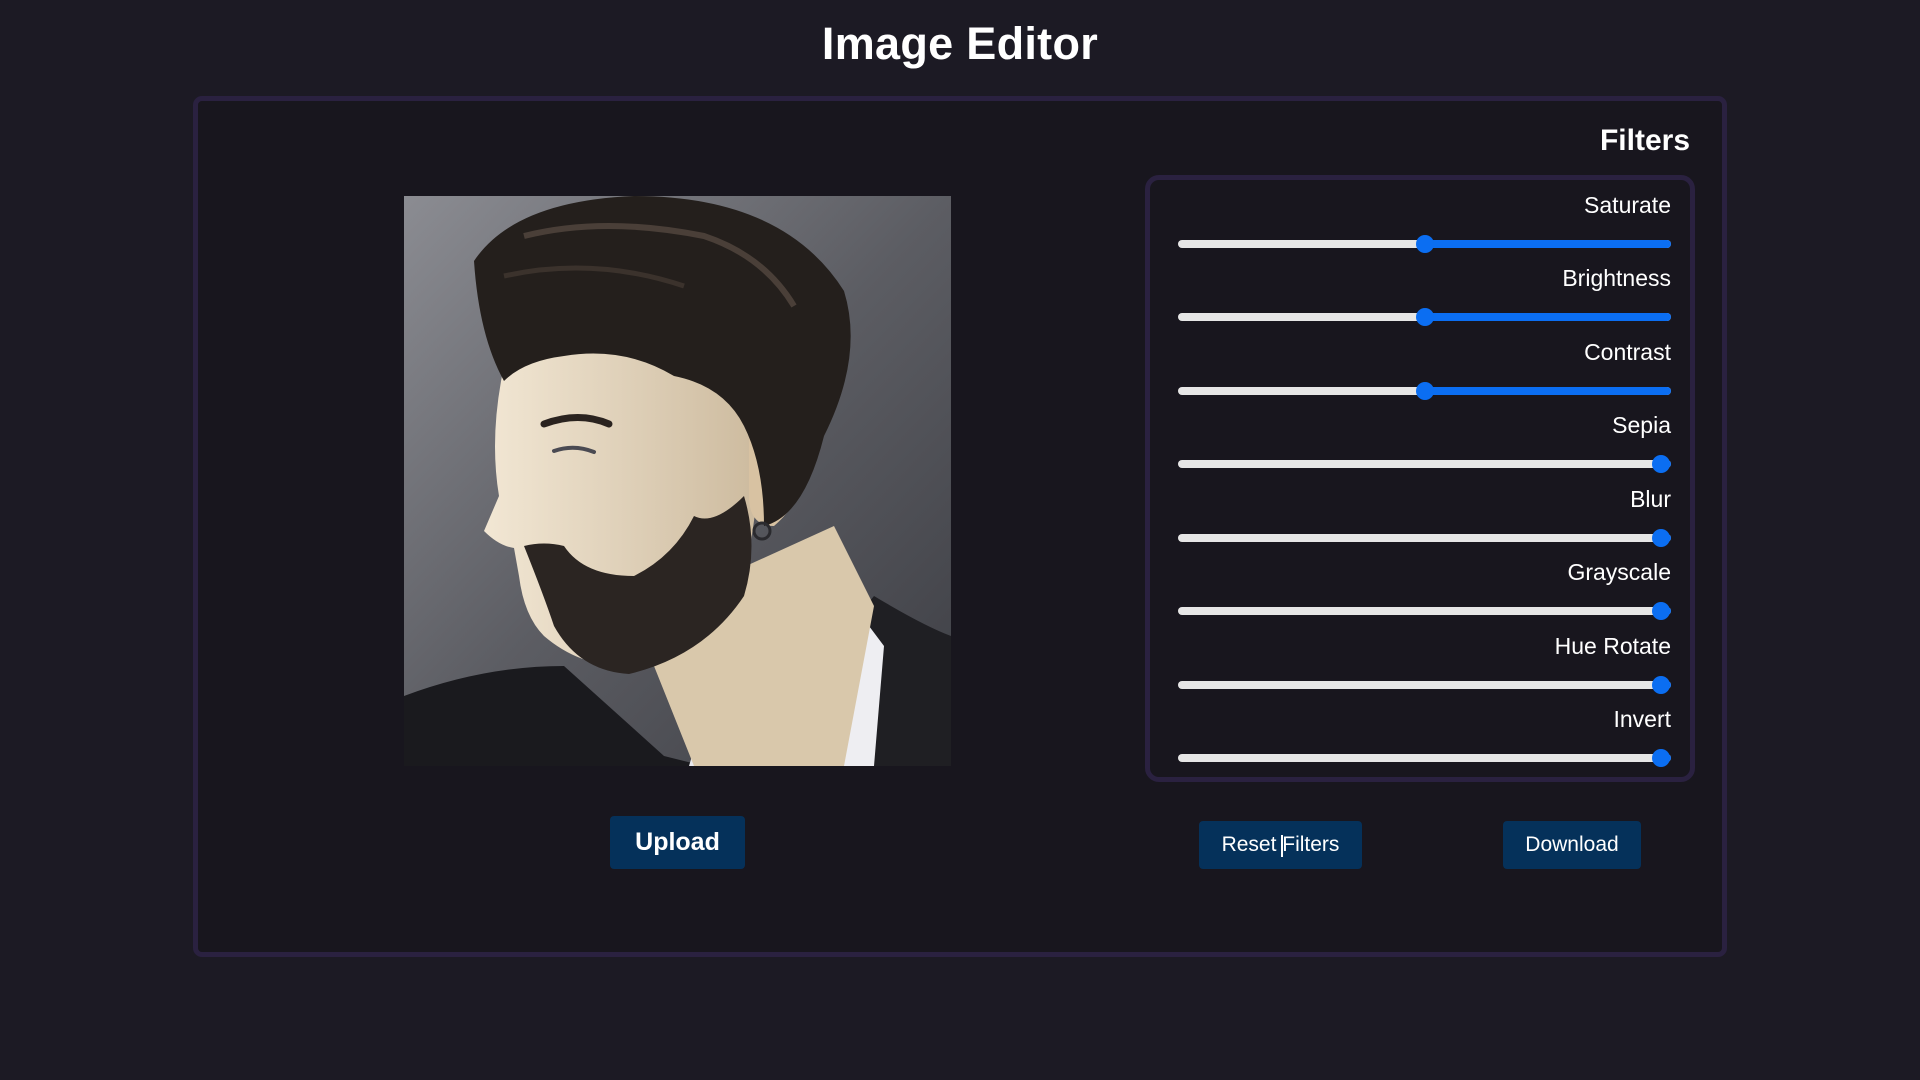 Image resolution: width=1920 pixels, height=1080 pixels. What do you see at coordinates (1627, 205) in the screenshot?
I see `filter-label: Saturate` at bounding box center [1627, 205].